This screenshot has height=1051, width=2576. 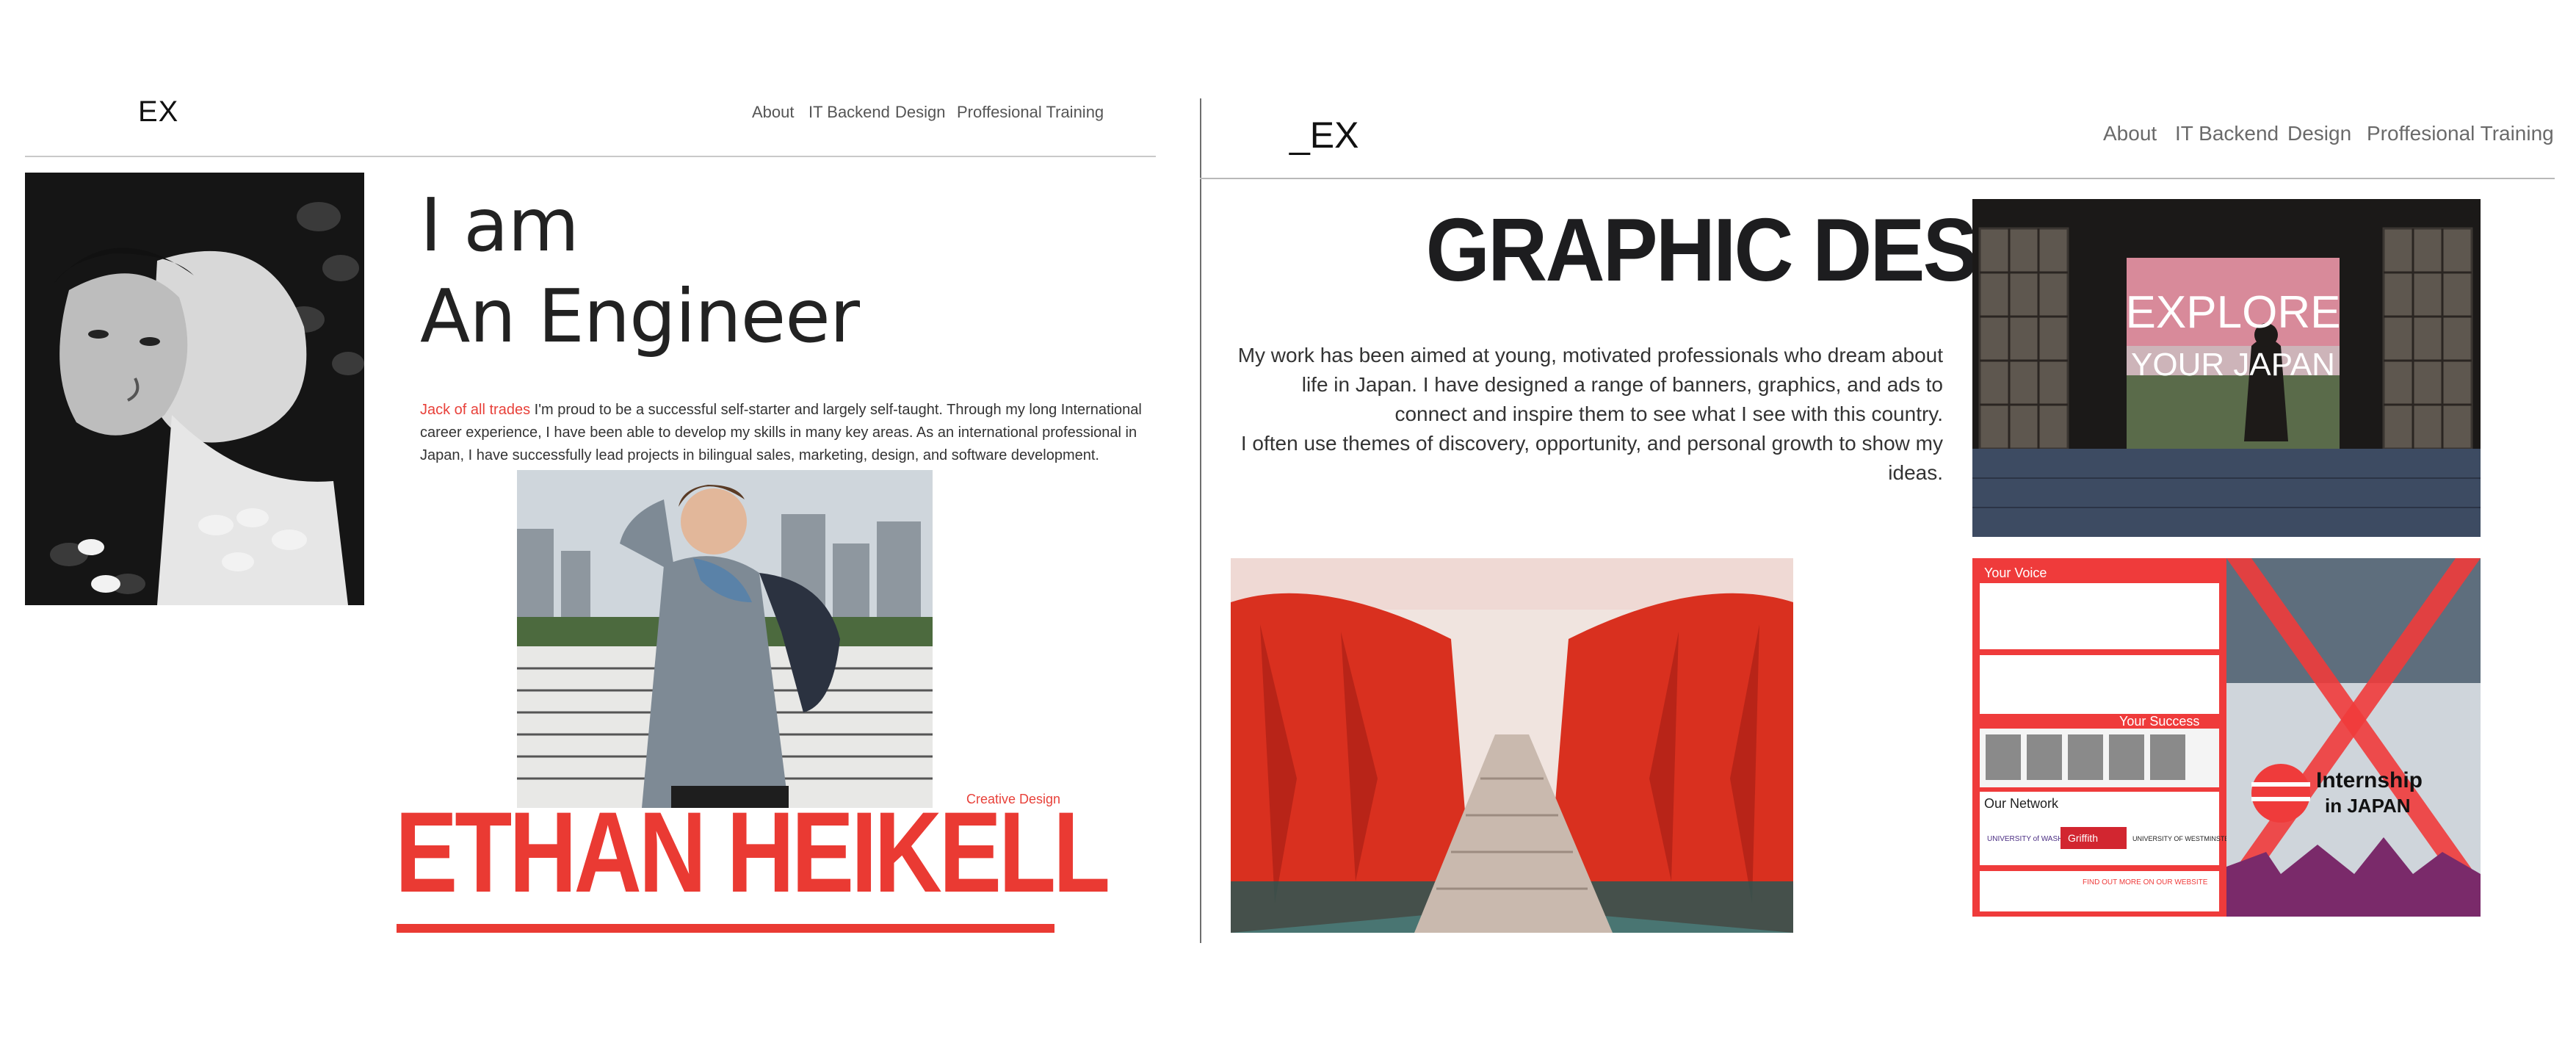 I want to click on poster-brand-line2: in JAPAN, so click(x=2368, y=806).